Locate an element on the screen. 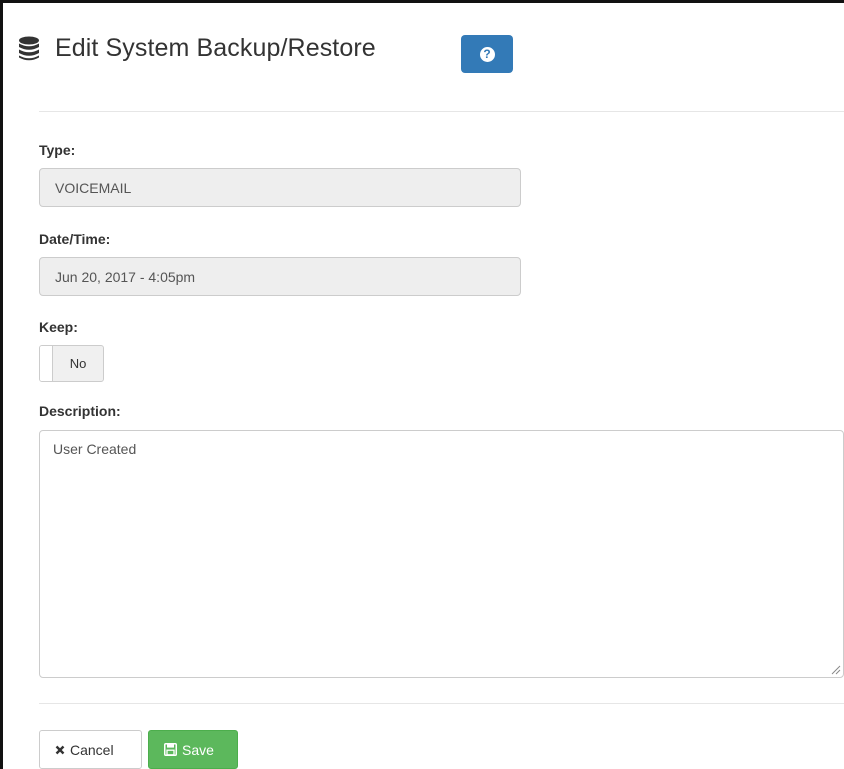 Image resolution: width=844 pixels, height=769 pixels. page-header: Edit System Backup/Restore is located at coordinates (196, 48).